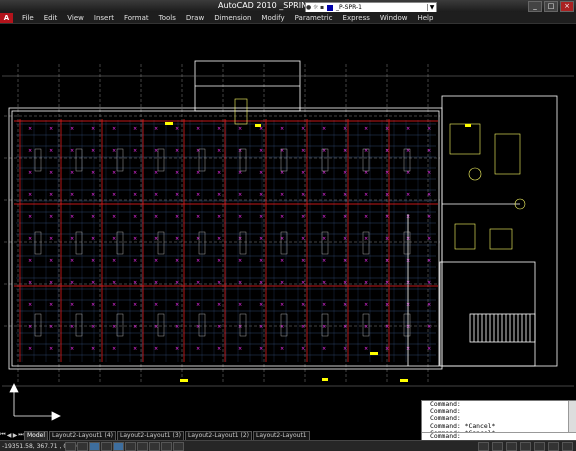  Describe the element at coordinates (151, 435) in the screenshot. I see `tab-layout-3: Layout2-Layout1 (3)` at that location.